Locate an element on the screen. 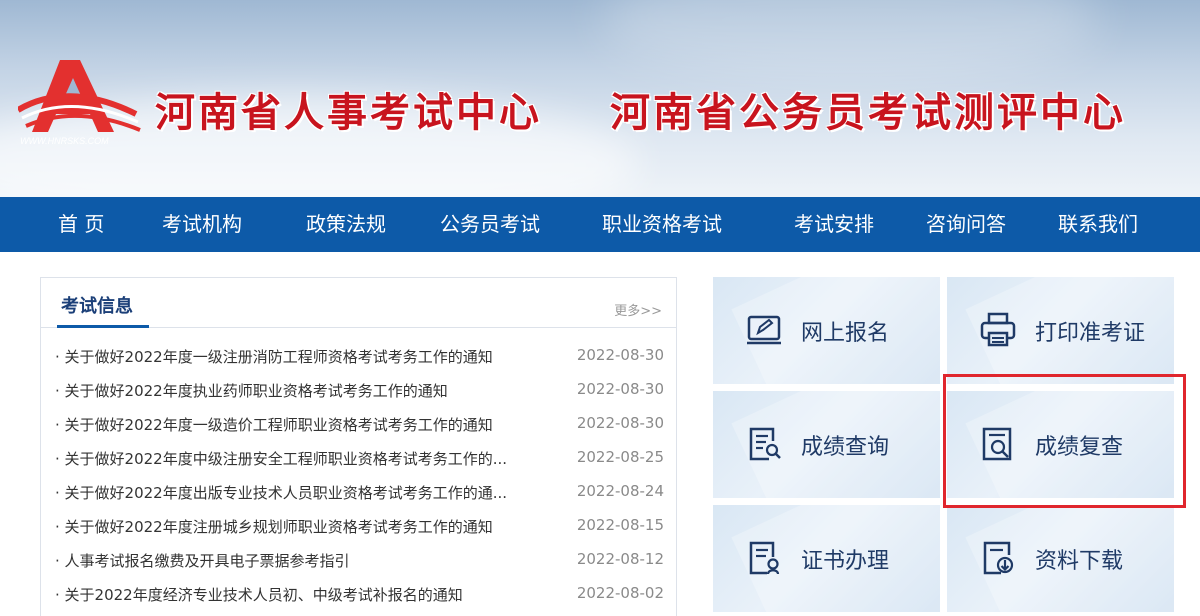 The height and width of the screenshot is (616, 1200). news-item: · 关于做好2022年度执业药师职业资格考试考务工作的通知 2022-08-30 is located at coordinates (358, 390).